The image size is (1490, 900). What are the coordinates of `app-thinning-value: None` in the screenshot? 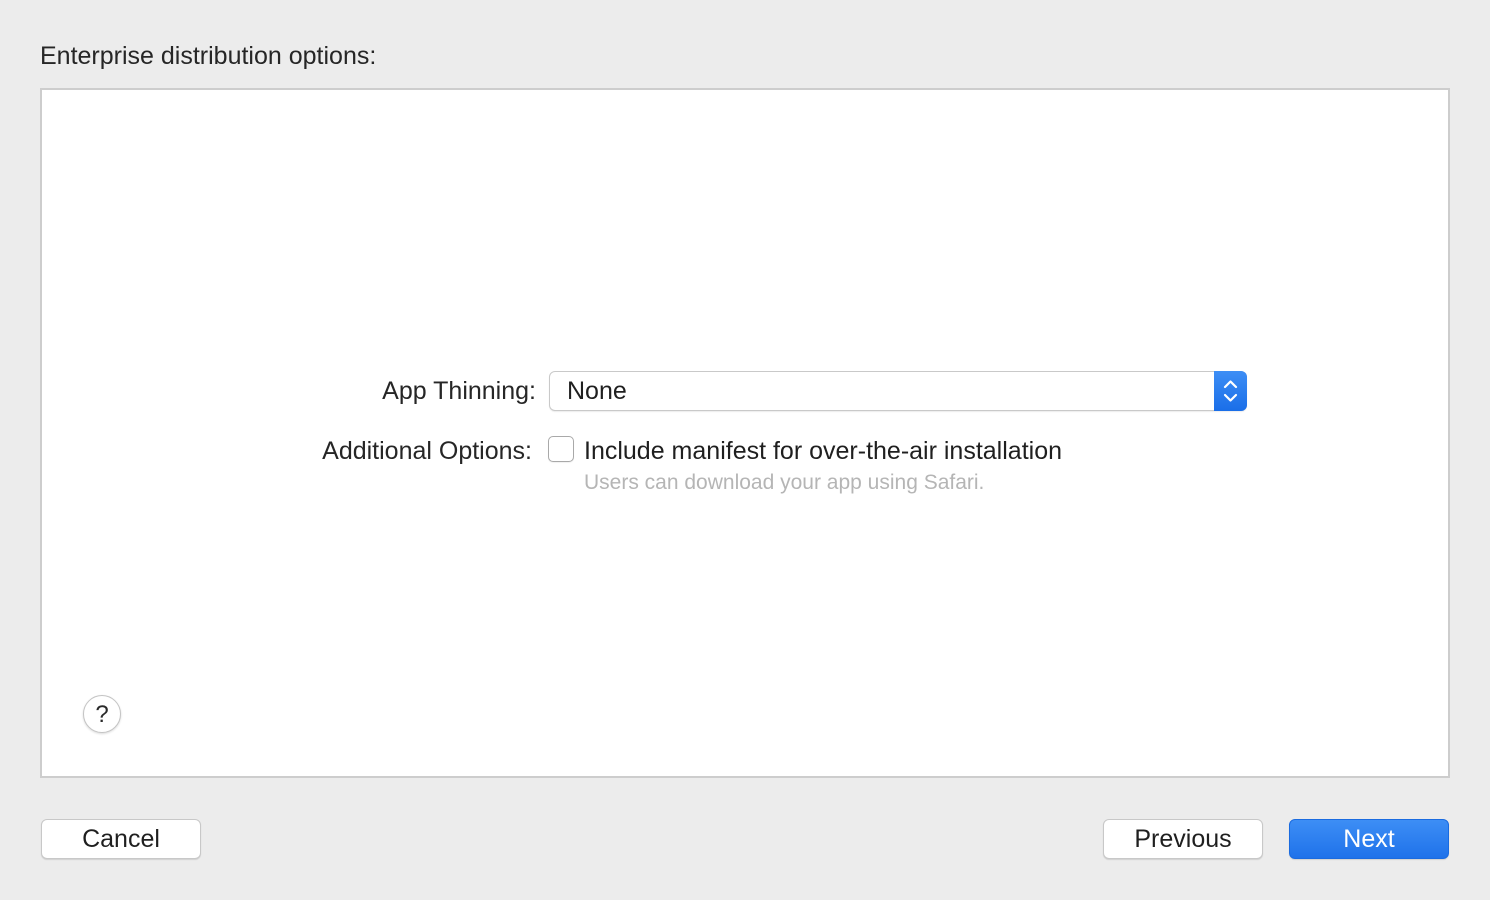 It's located at (597, 391).